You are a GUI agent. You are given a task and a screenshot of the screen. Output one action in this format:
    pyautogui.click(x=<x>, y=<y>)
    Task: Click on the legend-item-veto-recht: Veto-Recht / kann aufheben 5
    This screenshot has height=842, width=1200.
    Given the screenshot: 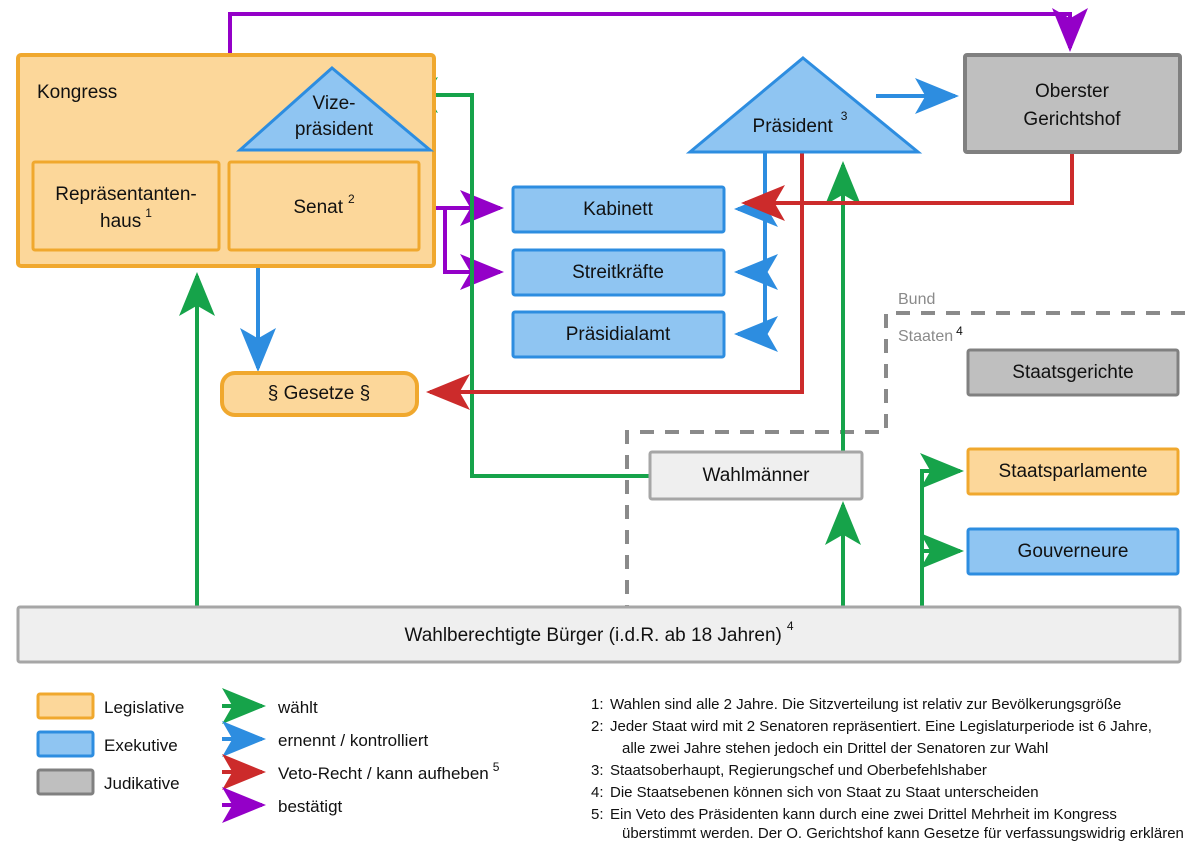 What is the action you would take?
    pyautogui.click(x=361, y=772)
    